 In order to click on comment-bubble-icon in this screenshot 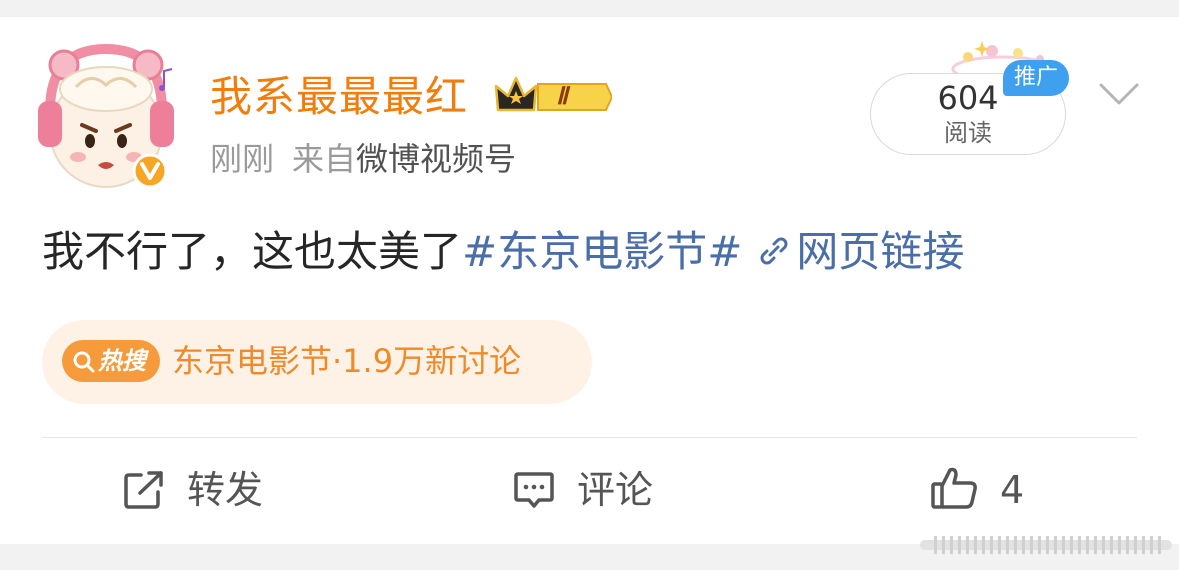, I will do `click(534, 490)`.